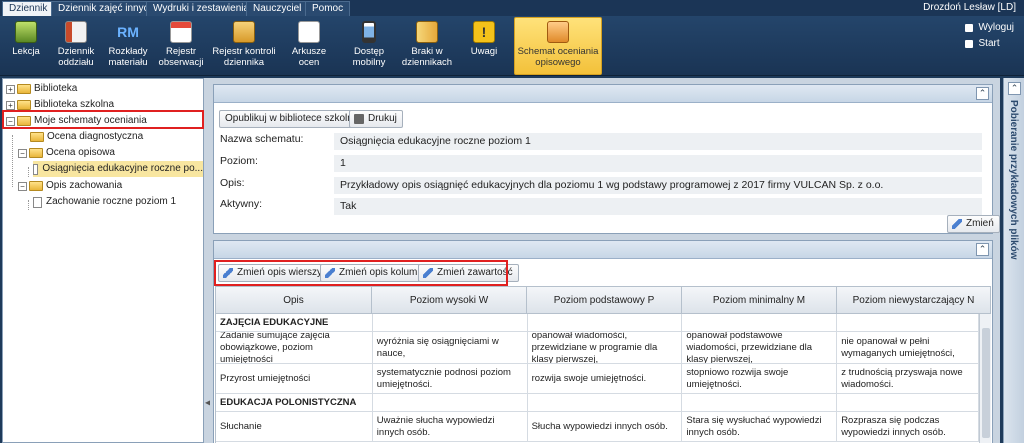  I want to click on tree-item-biblioteka: + Biblioteka, so click(41, 89).